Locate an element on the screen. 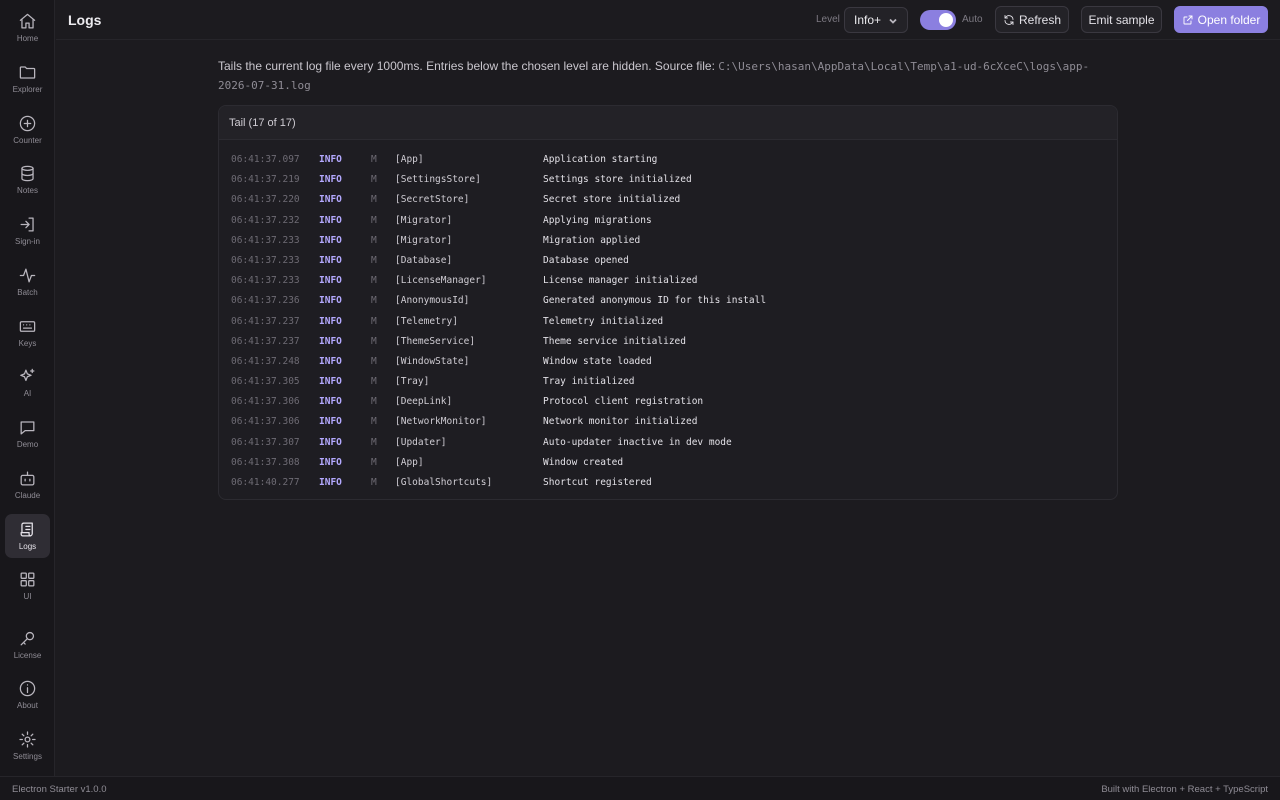 This screenshot has height=800, width=1280. log-time: 06:41:37.232 is located at coordinates (265, 220).